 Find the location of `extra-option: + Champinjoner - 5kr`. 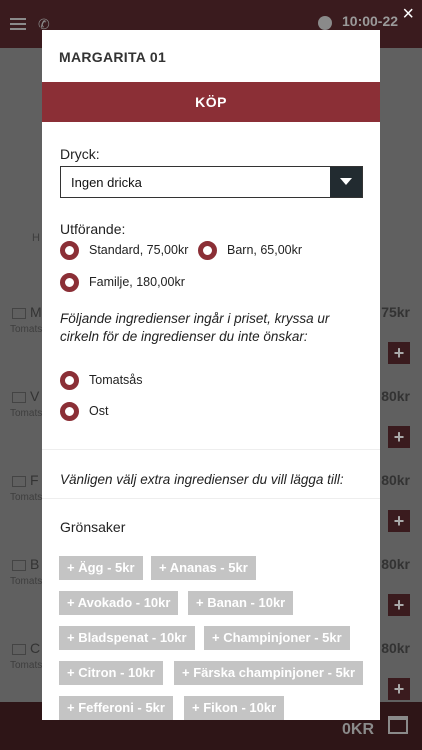

extra-option: + Champinjoner - 5kr is located at coordinates (277, 638).